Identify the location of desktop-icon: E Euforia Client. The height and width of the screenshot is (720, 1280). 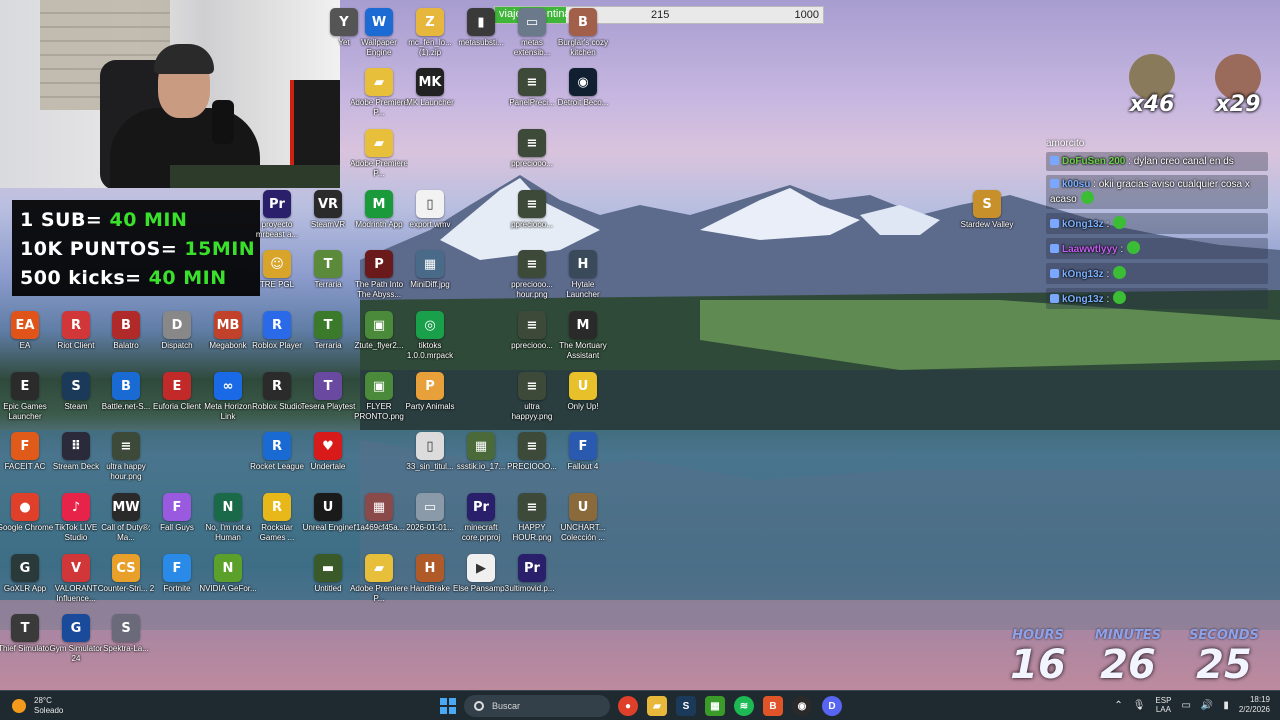
(177, 392).